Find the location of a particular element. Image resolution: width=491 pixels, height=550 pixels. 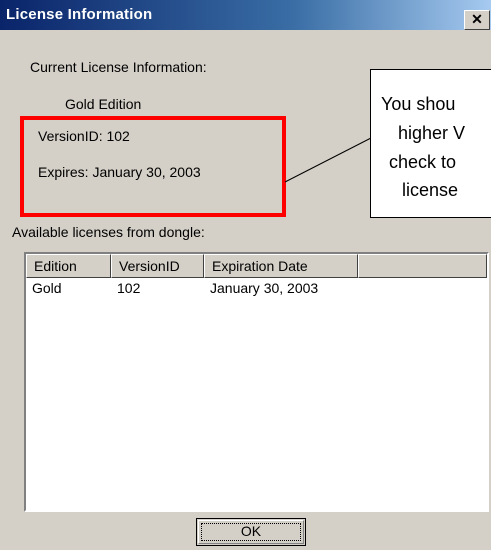

cell-version-id: 102 is located at coordinates (129, 288).